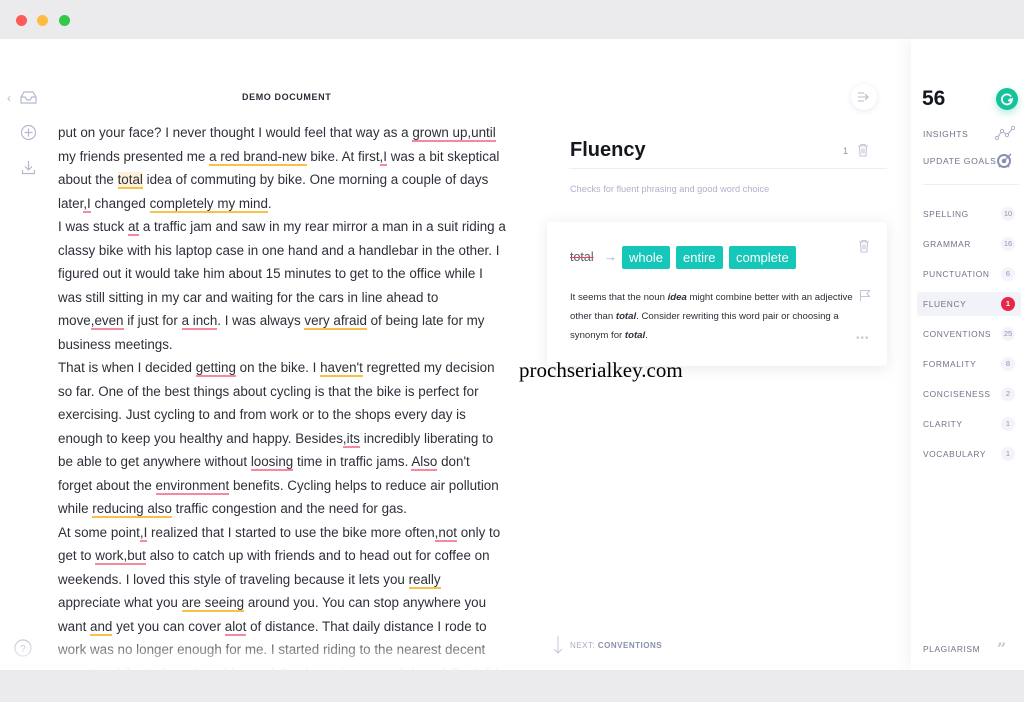 This screenshot has width=1024, height=702. I want to click on category-name: FLUENCY, so click(945, 304).